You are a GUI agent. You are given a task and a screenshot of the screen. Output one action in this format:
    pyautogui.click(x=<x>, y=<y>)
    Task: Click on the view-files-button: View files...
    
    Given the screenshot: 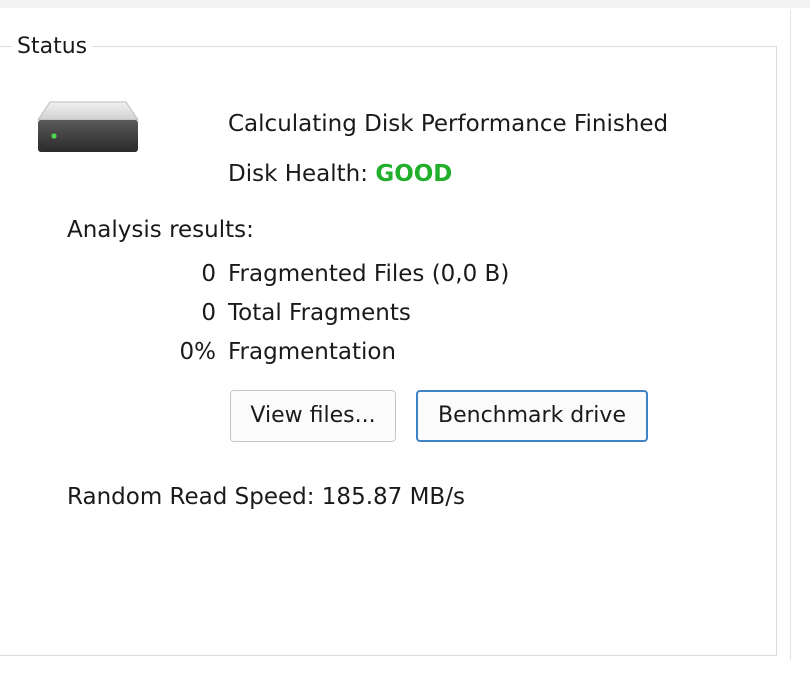 What is the action you would take?
    pyautogui.click(x=313, y=416)
    